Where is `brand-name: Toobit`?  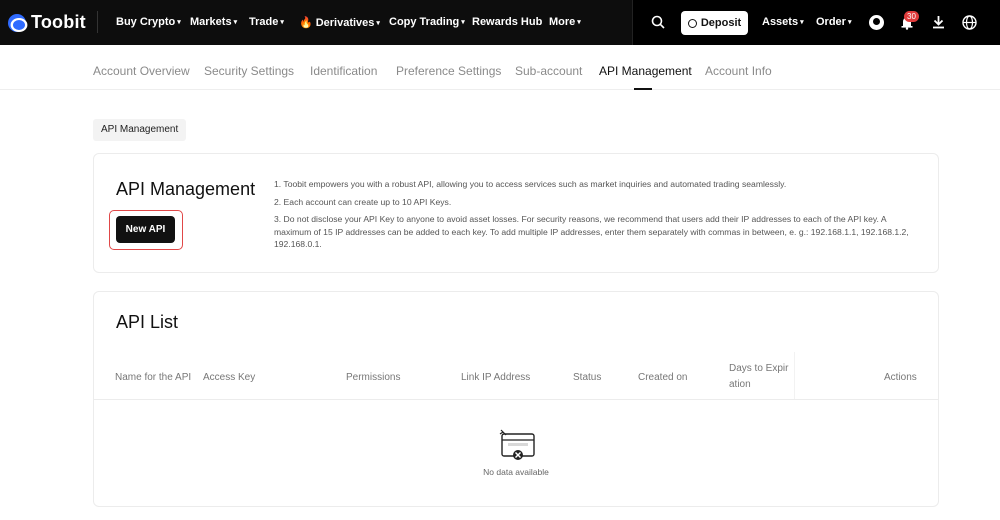 brand-name: Toobit is located at coordinates (58, 22).